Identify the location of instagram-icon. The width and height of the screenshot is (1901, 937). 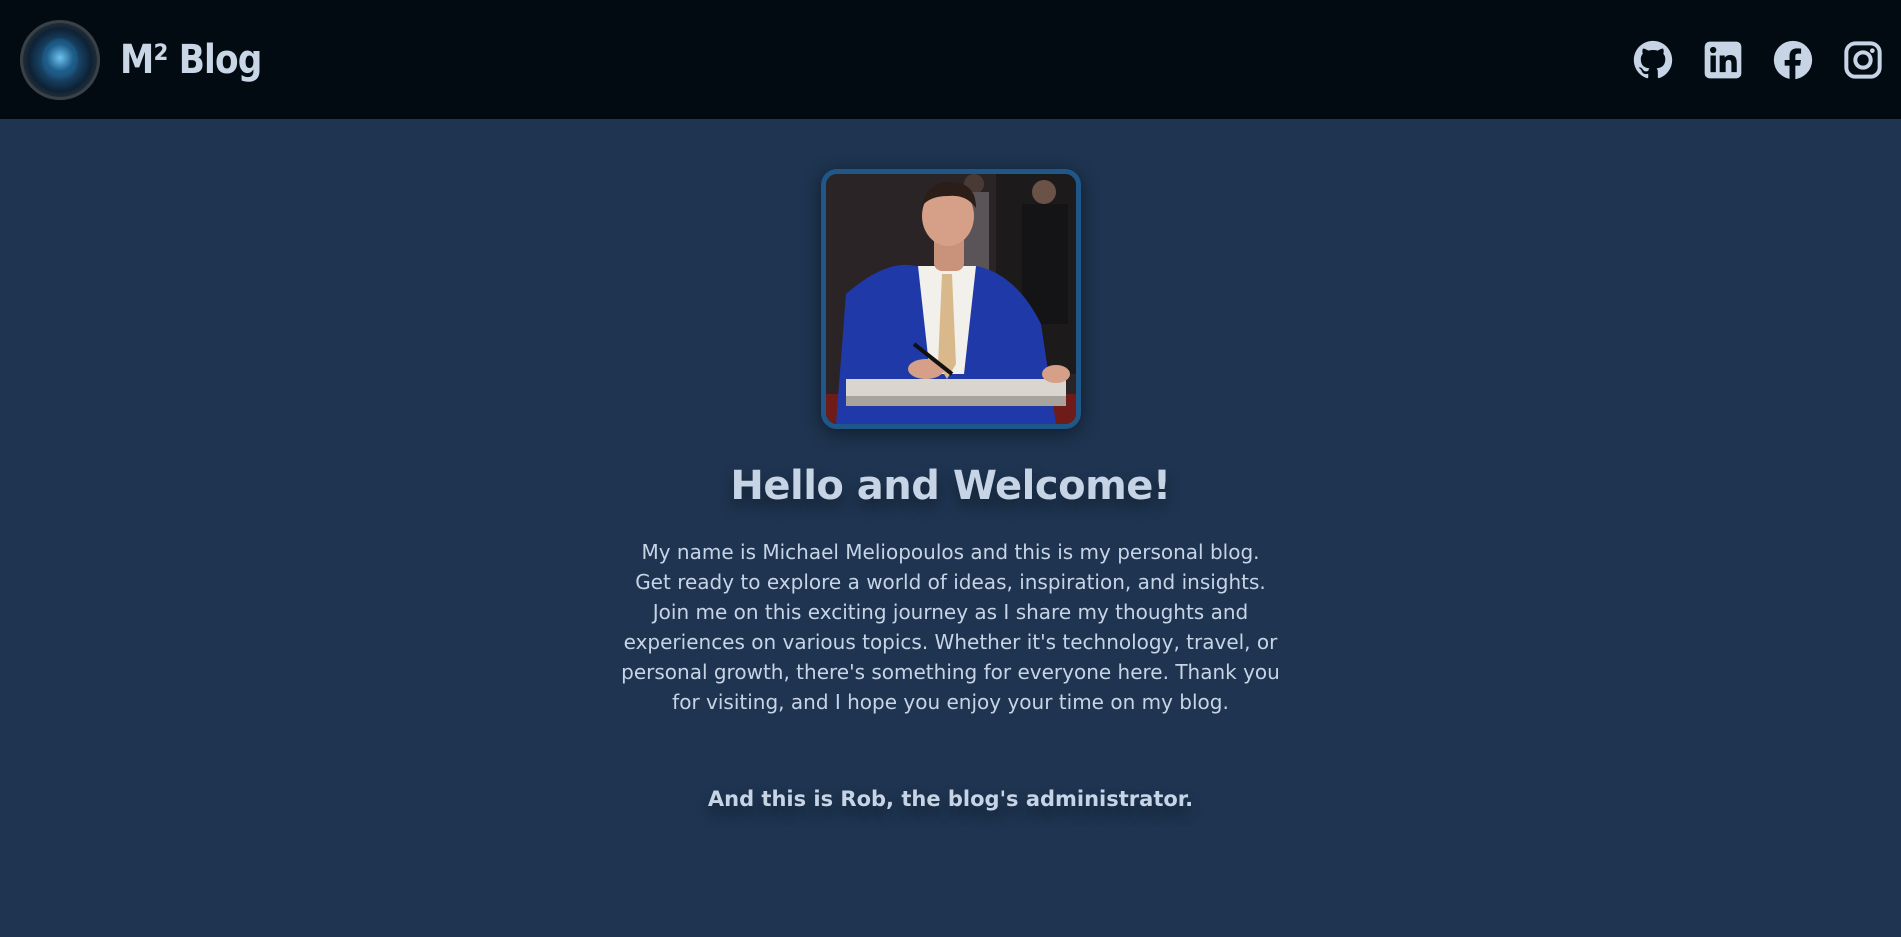
(1863, 59).